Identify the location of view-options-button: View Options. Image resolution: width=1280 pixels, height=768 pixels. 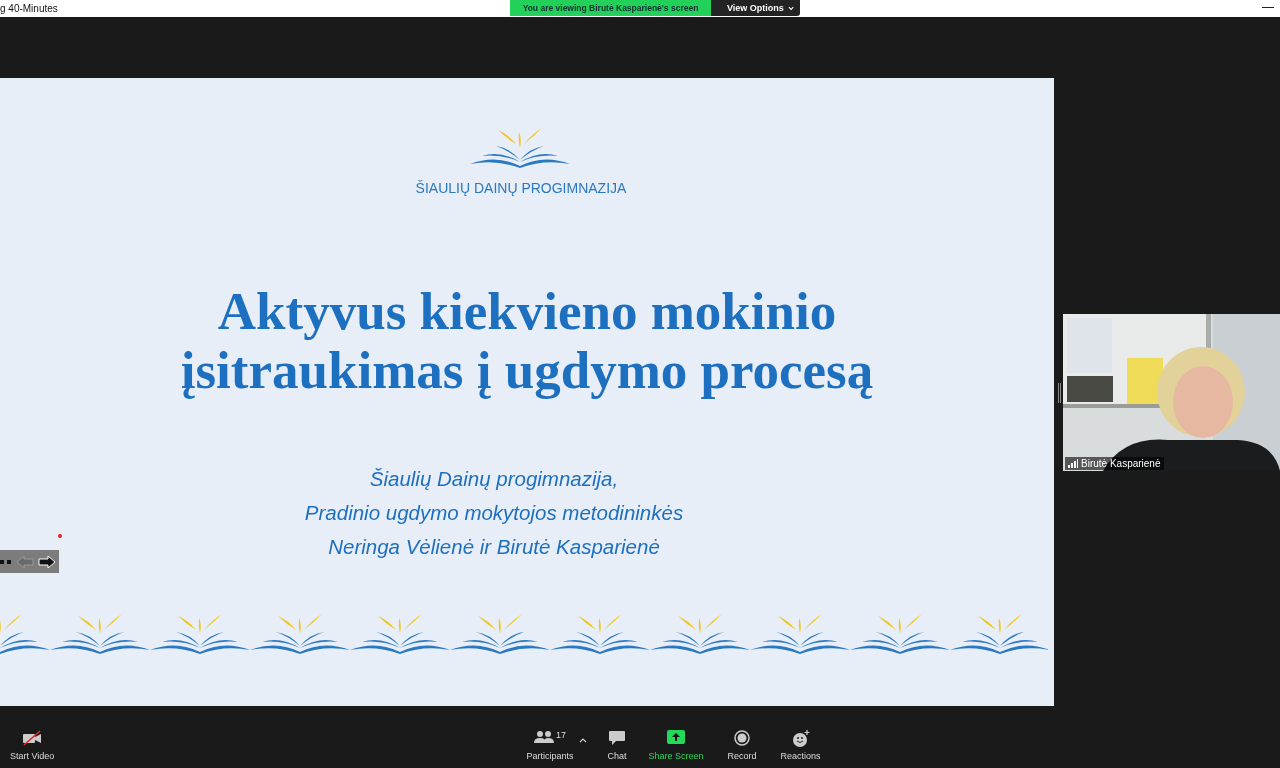
(755, 8).